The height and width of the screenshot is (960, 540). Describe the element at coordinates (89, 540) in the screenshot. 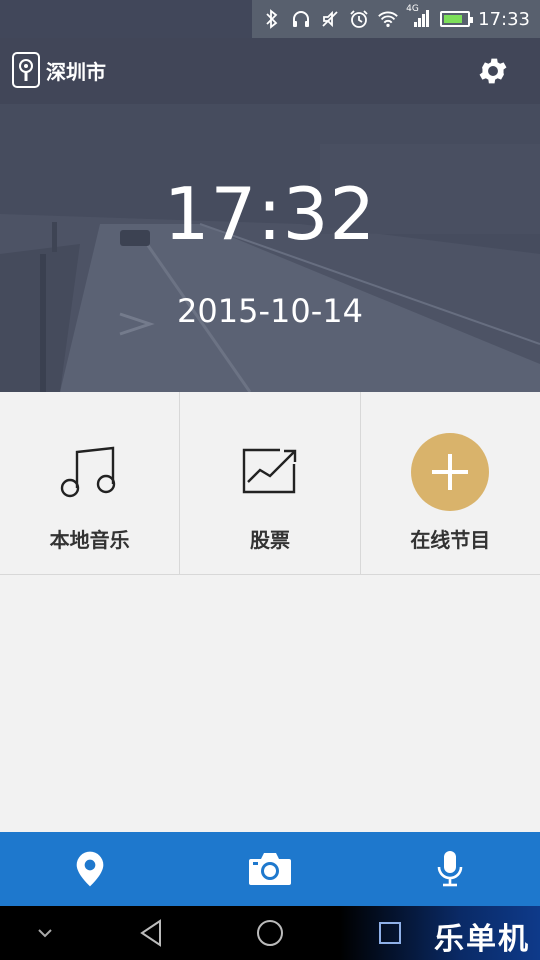

I see `tile-label-local-music: 本地音乐` at that location.